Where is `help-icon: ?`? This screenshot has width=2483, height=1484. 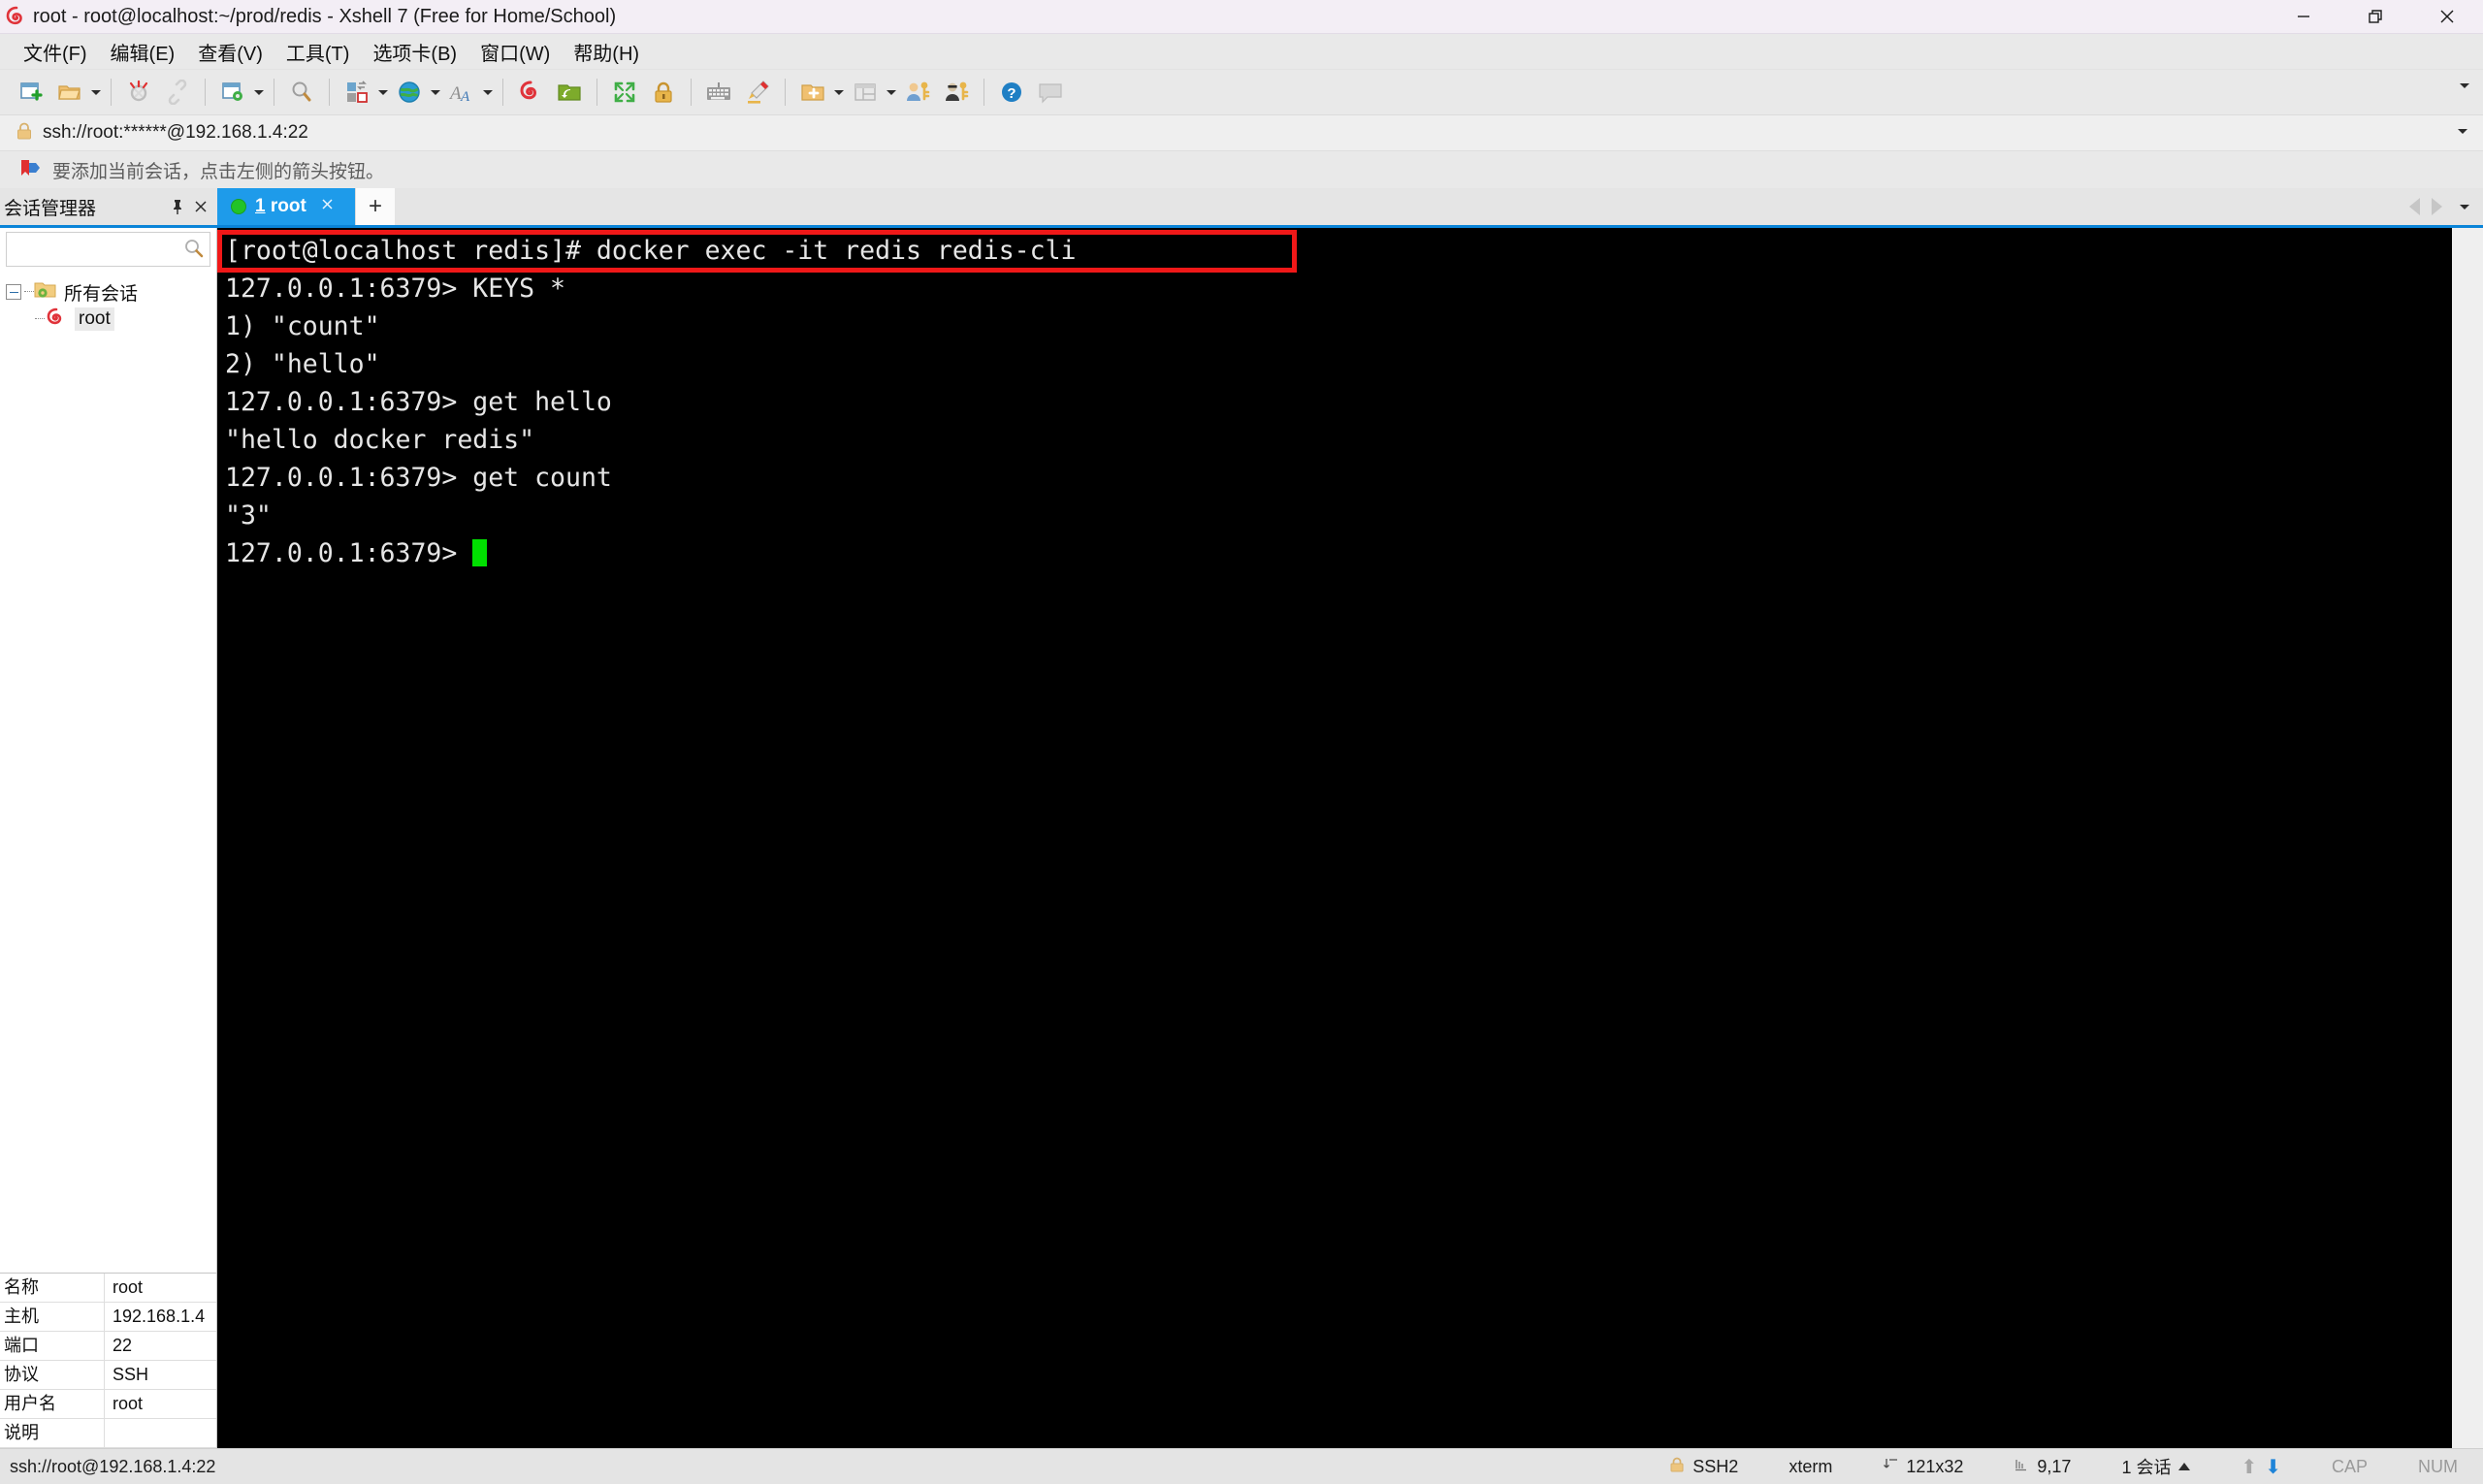
help-icon: ? is located at coordinates (1012, 93).